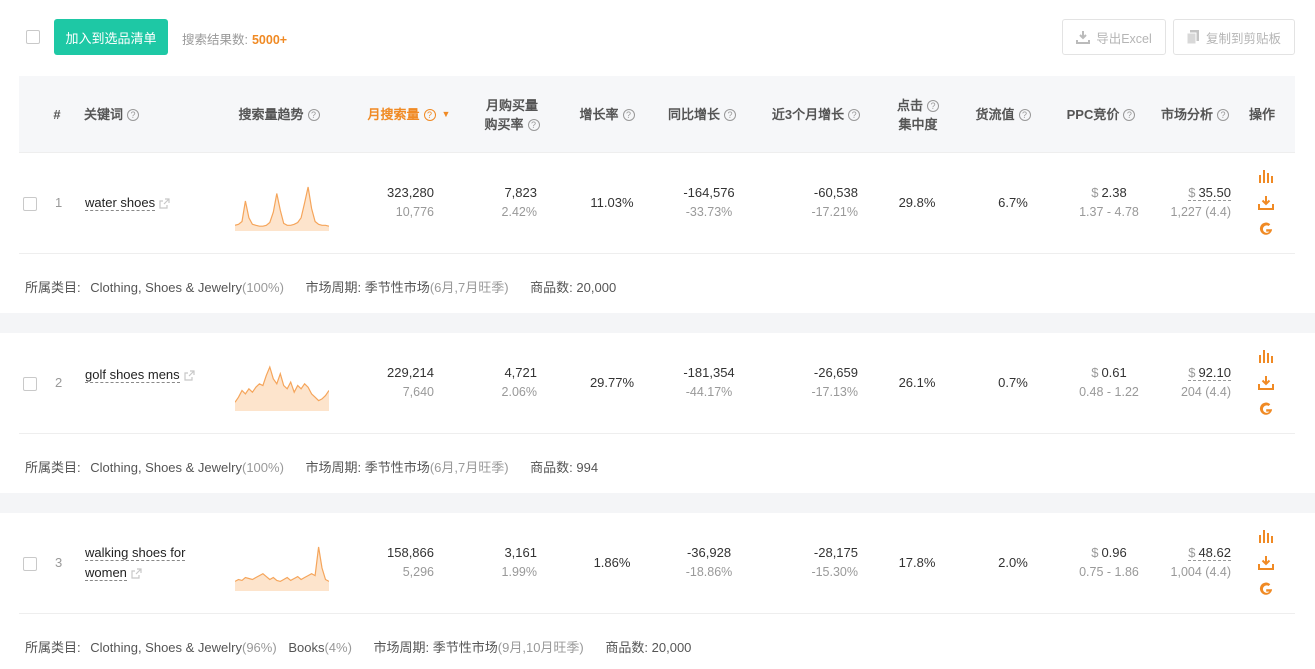  What do you see at coordinates (1209, 373) in the screenshot?
I see `market-price-link: $92.10` at bounding box center [1209, 373].